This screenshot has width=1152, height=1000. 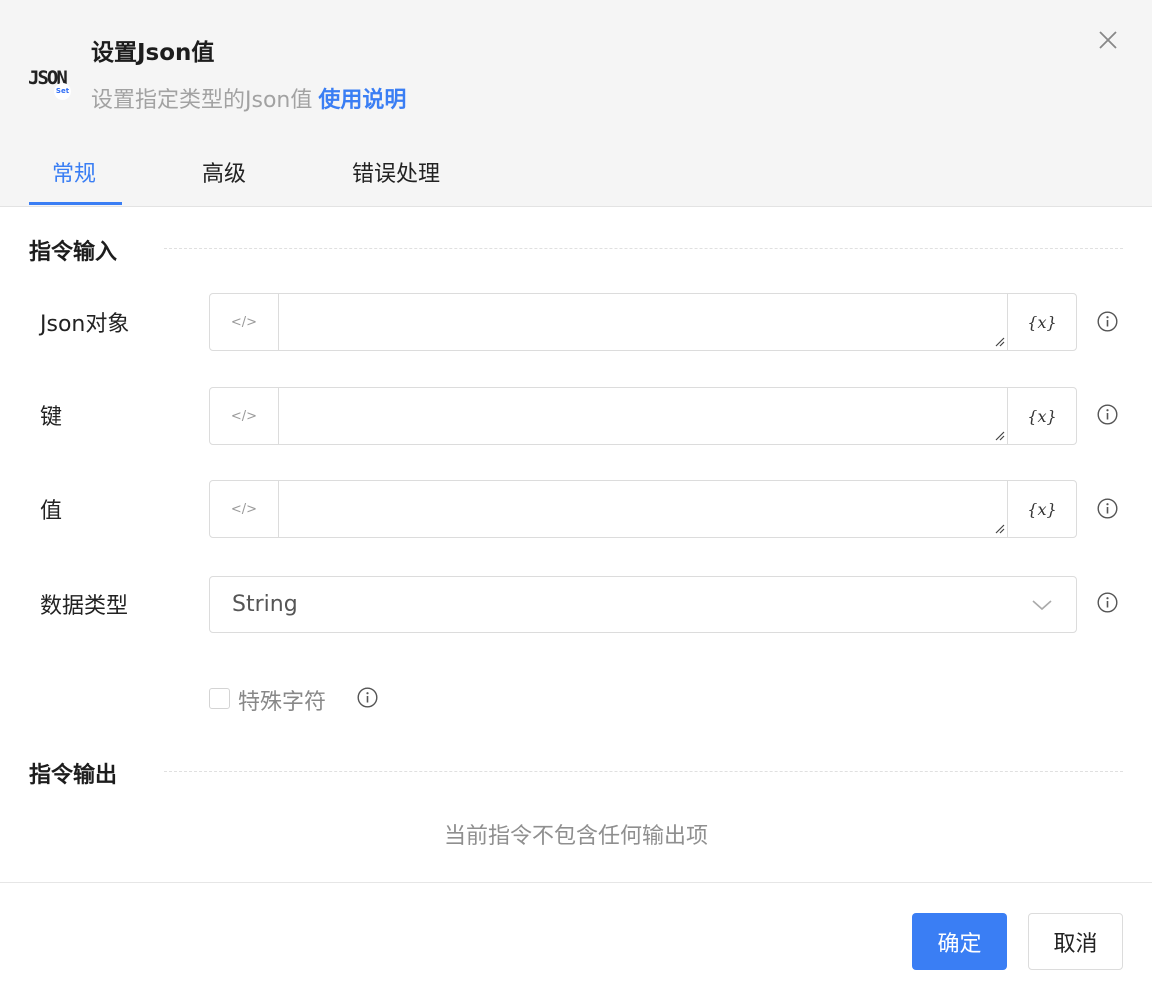 I want to click on output-section-title: 指令输出, so click(x=73, y=775).